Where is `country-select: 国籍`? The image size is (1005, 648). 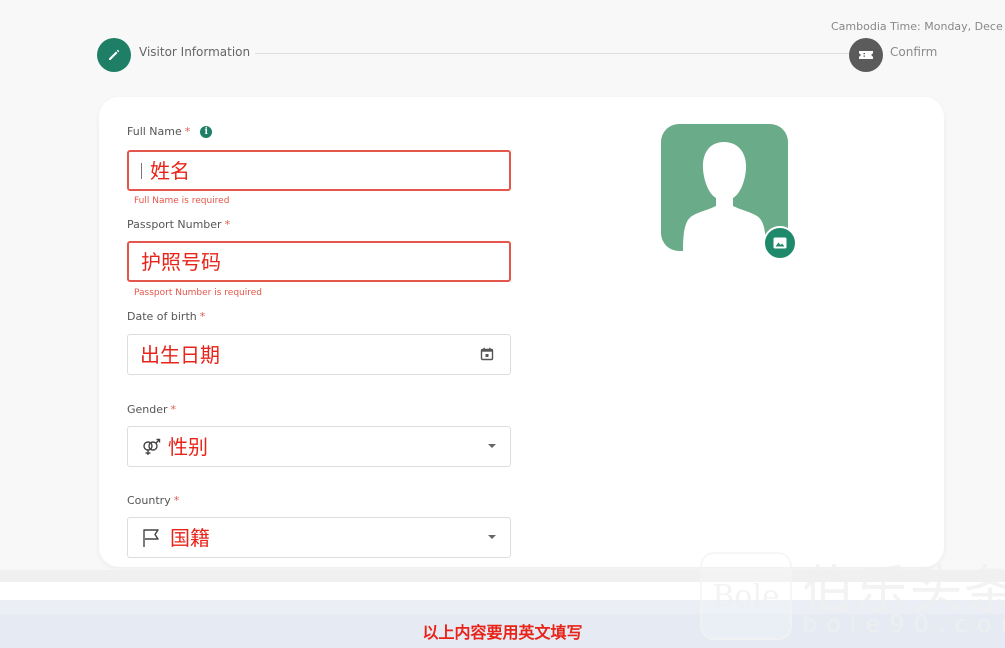 country-select: 国籍 is located at coordinates (319, 537).